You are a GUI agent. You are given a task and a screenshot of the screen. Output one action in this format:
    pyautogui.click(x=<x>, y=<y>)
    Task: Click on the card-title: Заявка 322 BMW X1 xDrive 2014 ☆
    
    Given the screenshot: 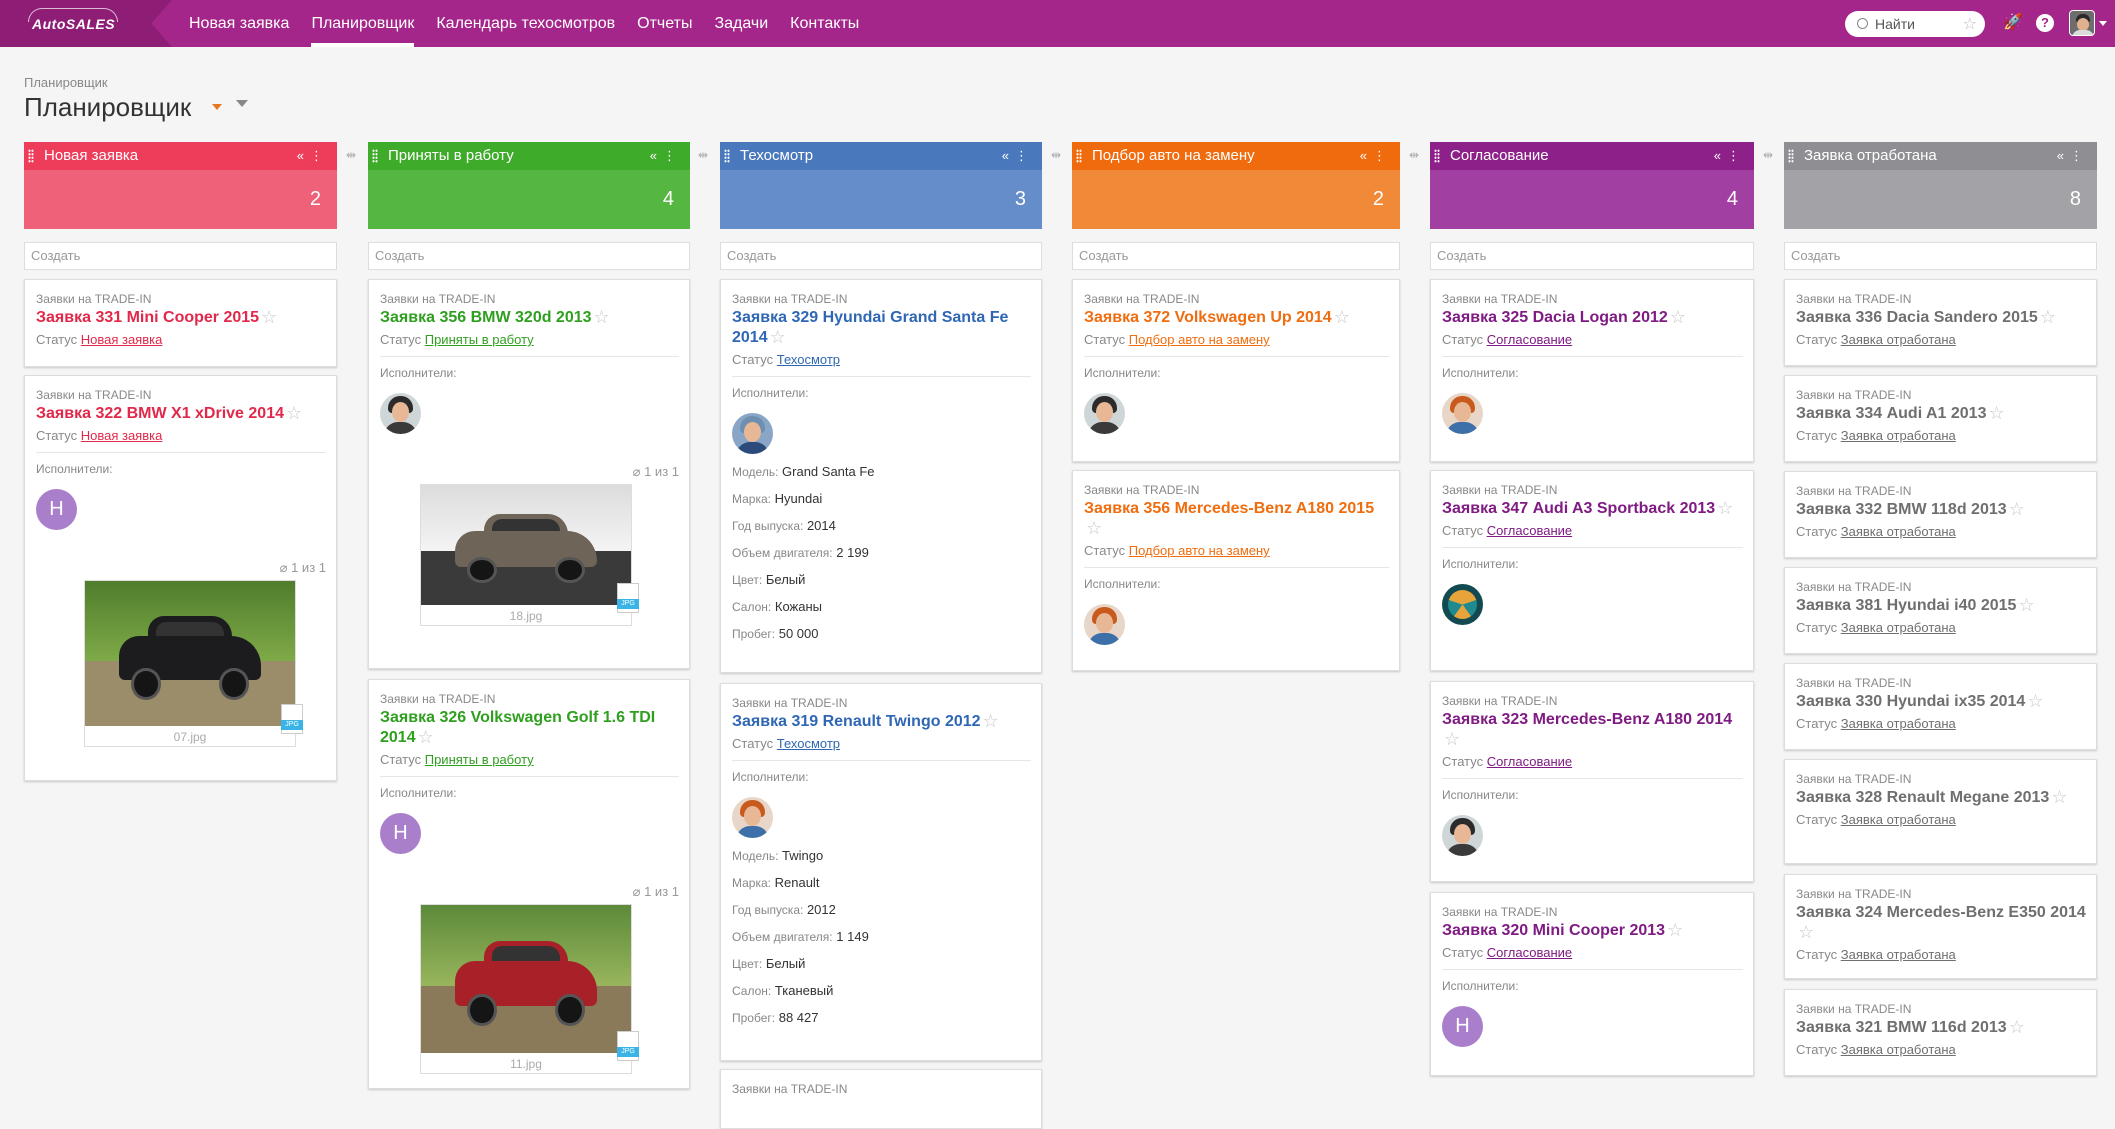 What is the action you would take?
    pyautogui.click(x=181, y=414)
    